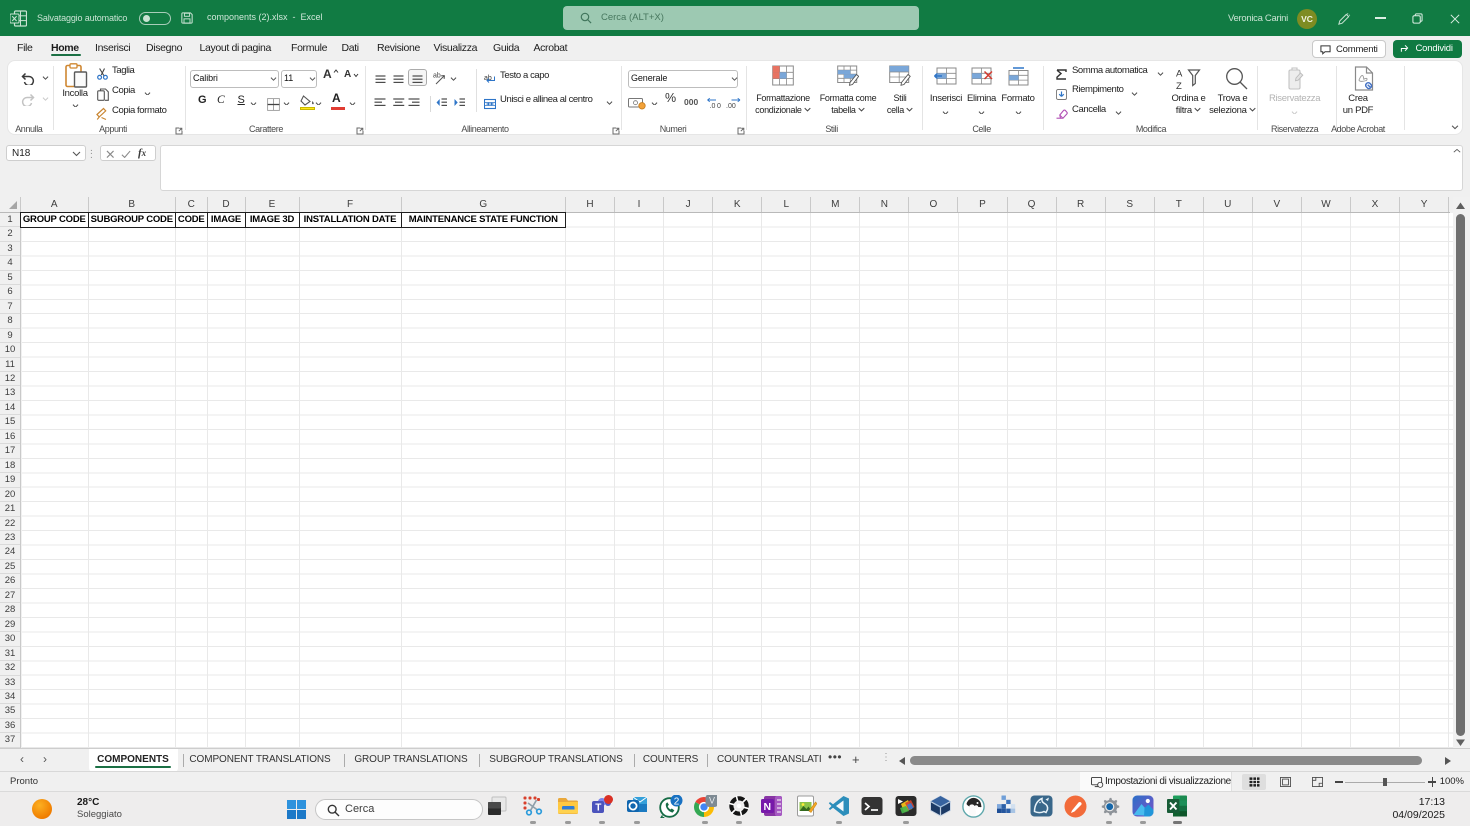  I want to click on svg-text: A, so click(1179, 74).